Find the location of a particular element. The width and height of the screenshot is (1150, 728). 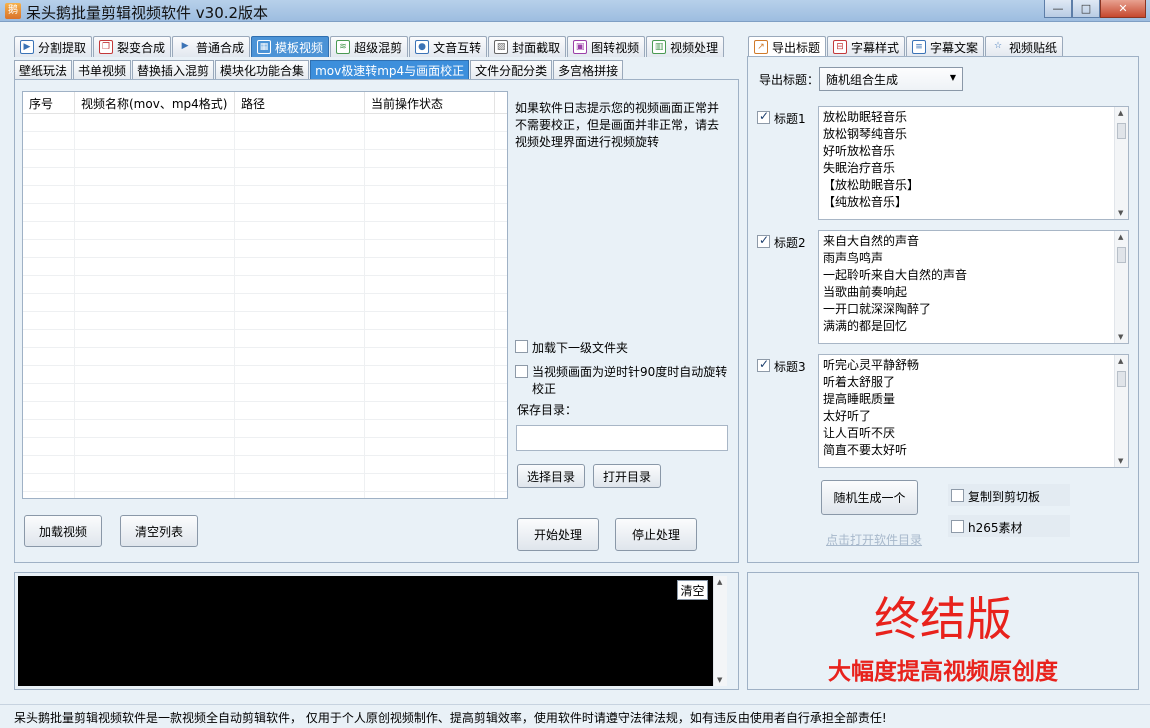

title2-option: 标题2 is located at coordinates (781, 242).